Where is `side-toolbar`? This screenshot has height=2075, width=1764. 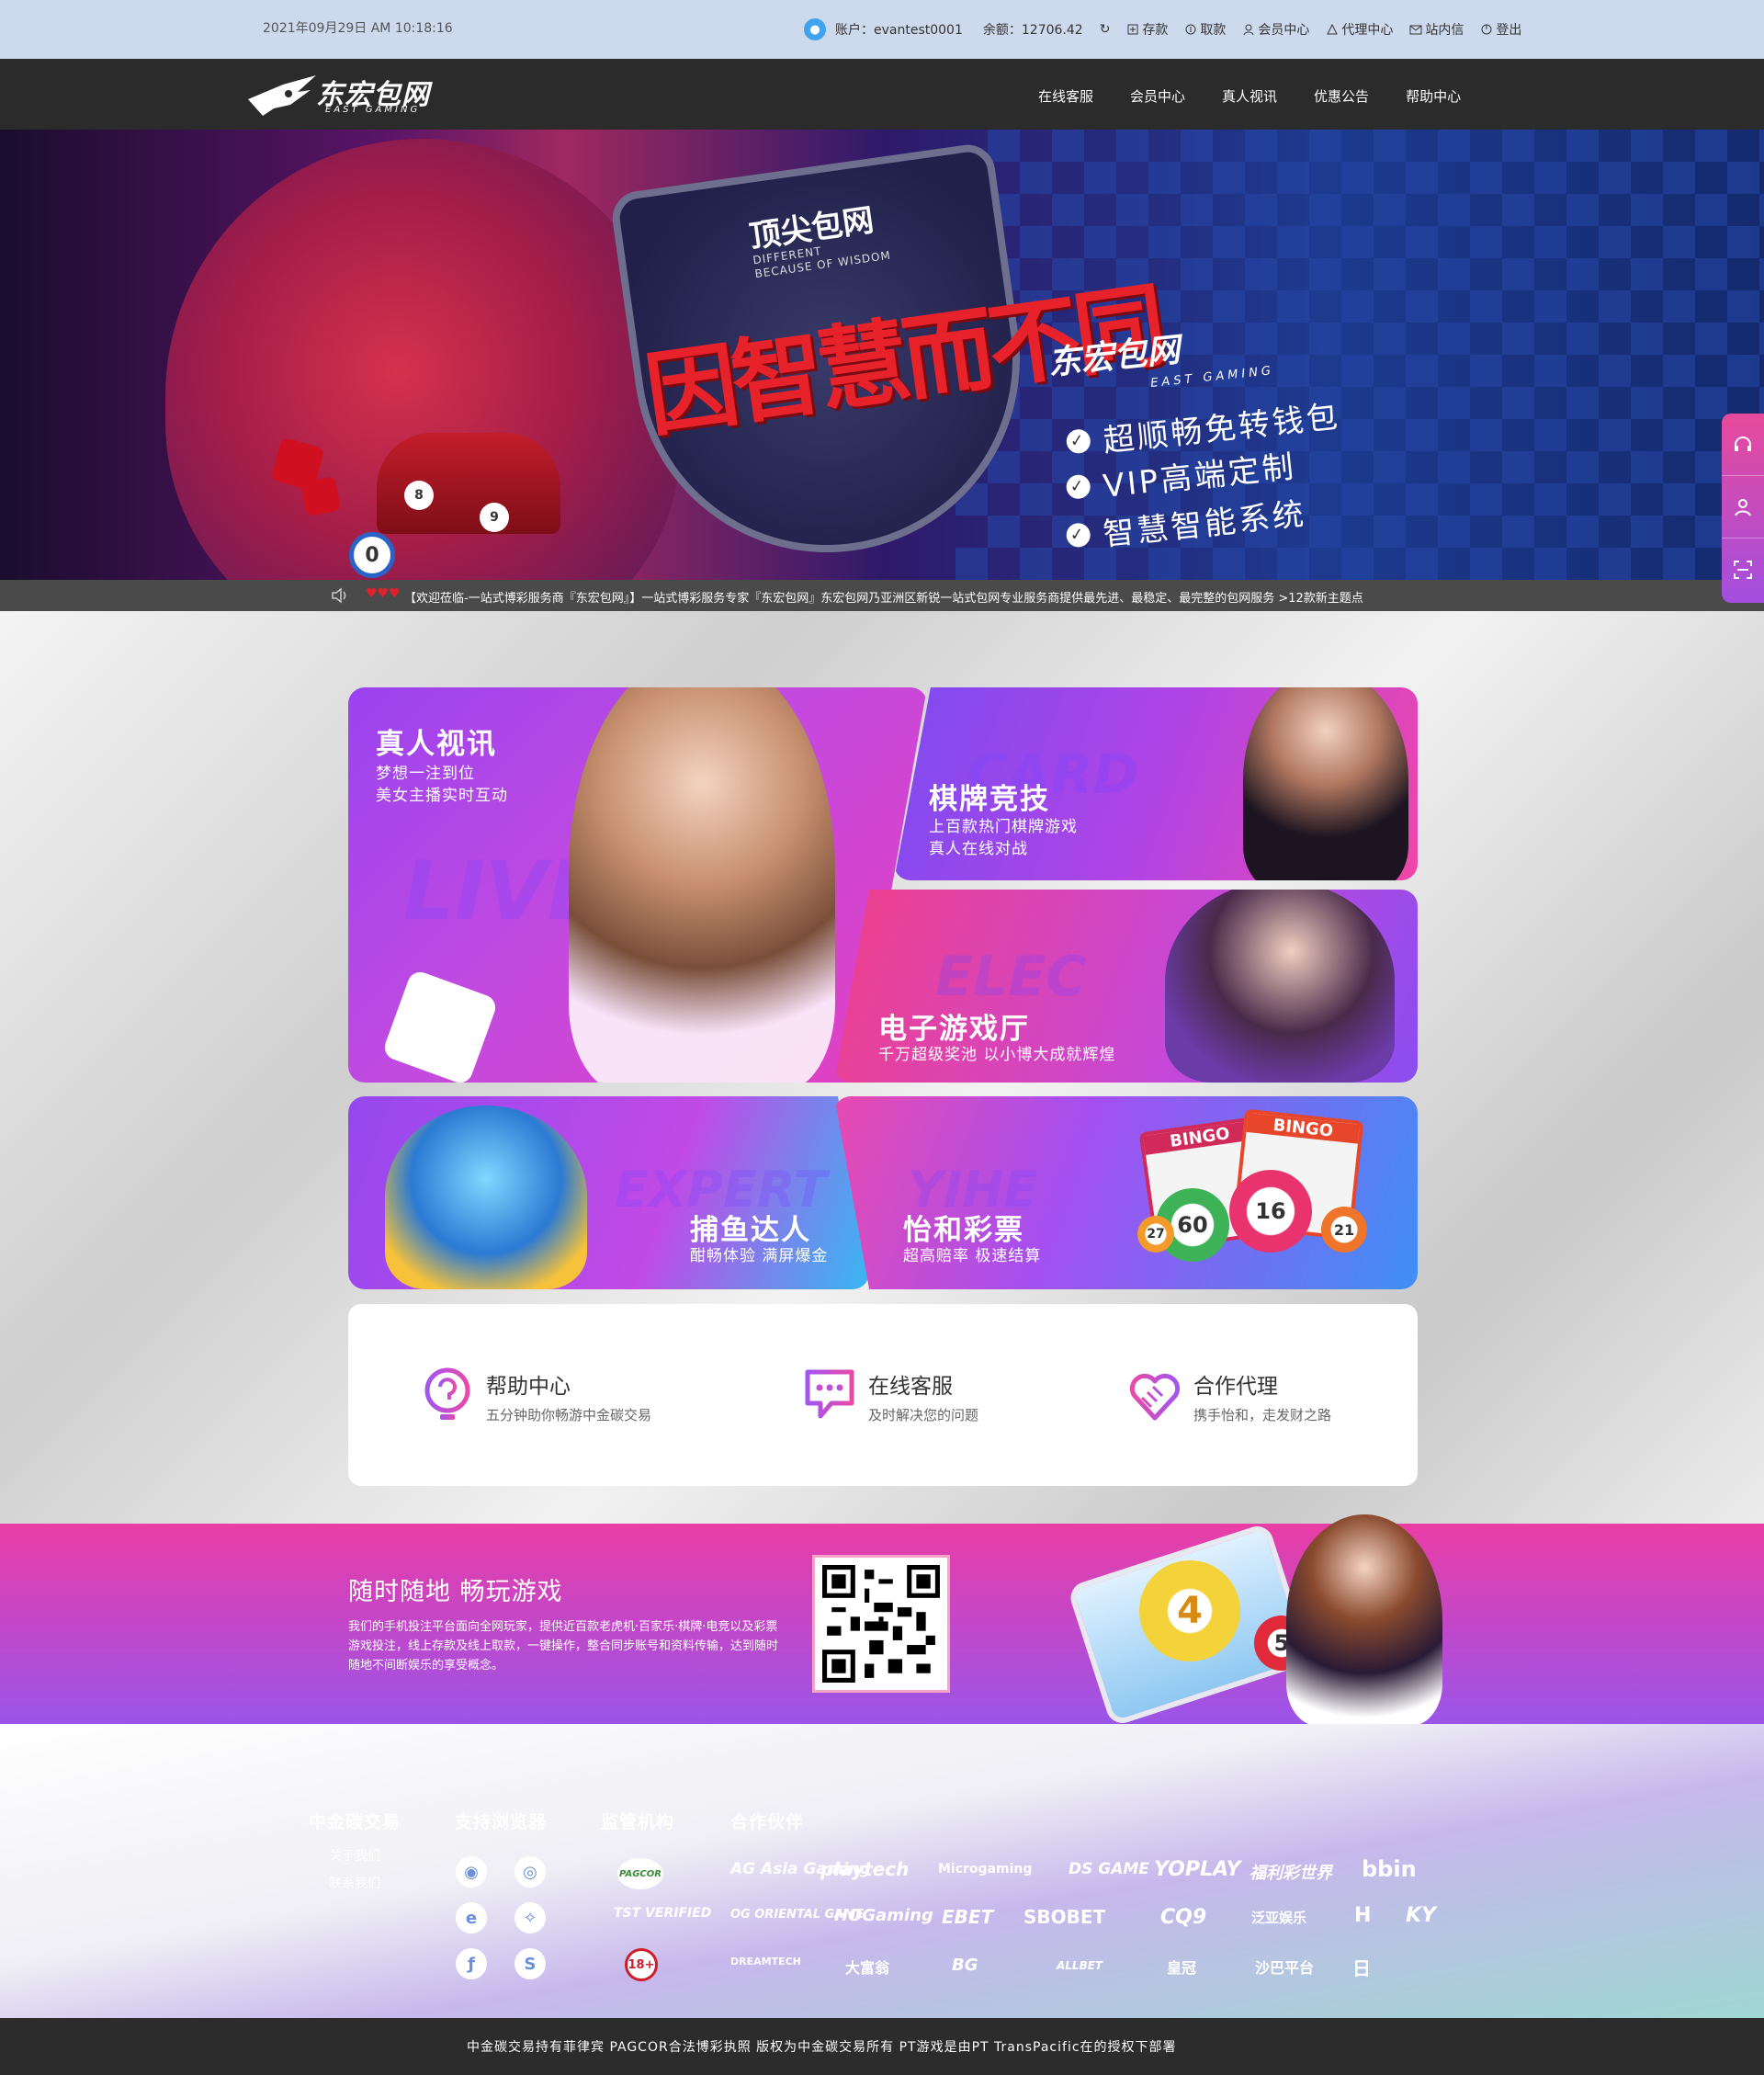
side-toolbar is located at coordinates (1743, 509).